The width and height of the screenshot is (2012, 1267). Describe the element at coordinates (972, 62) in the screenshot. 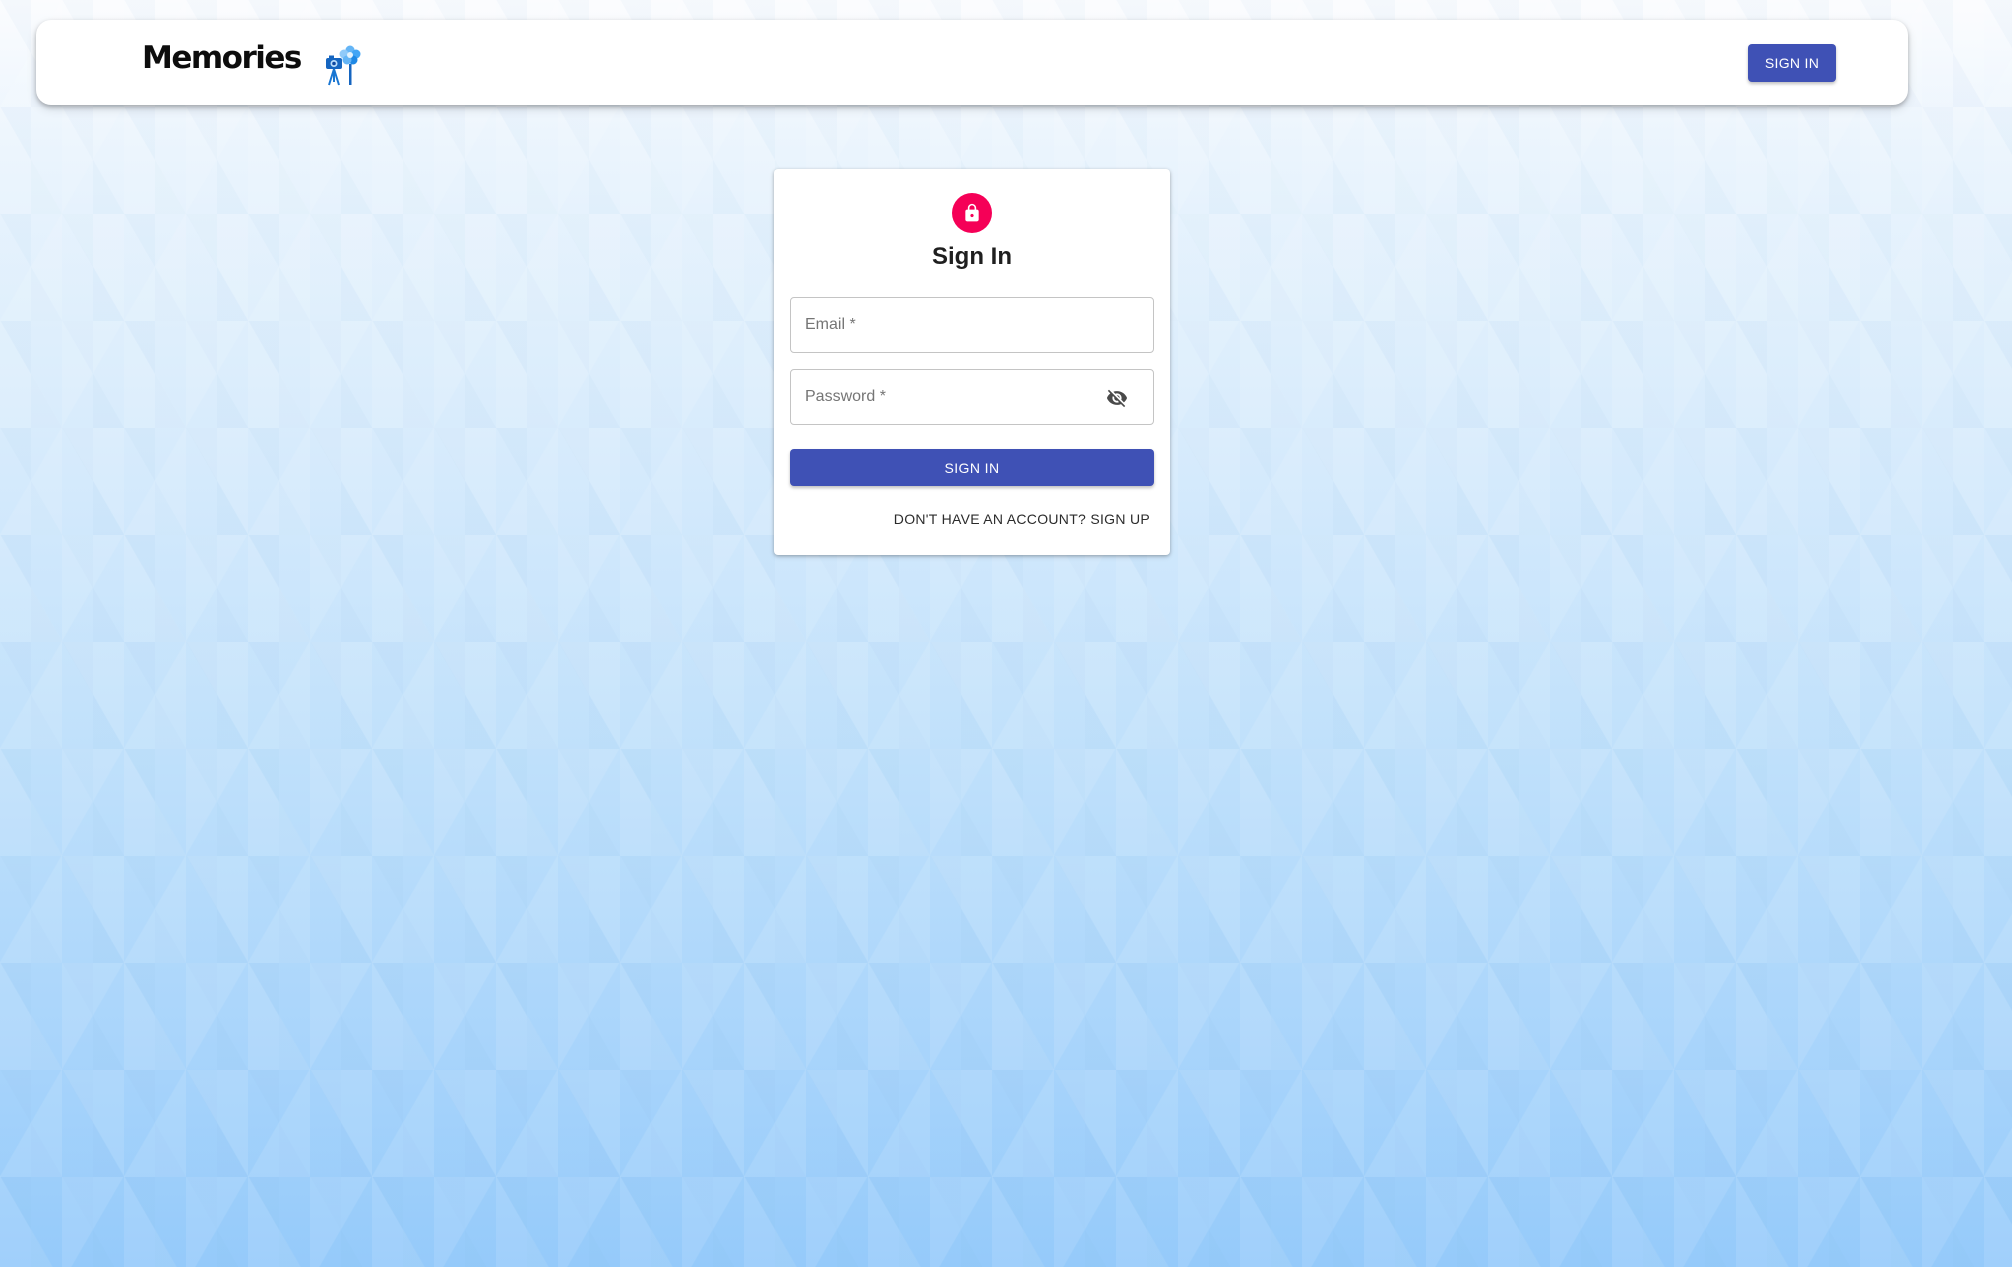

I see `app-bar: Memories SIGN IN` at that location.